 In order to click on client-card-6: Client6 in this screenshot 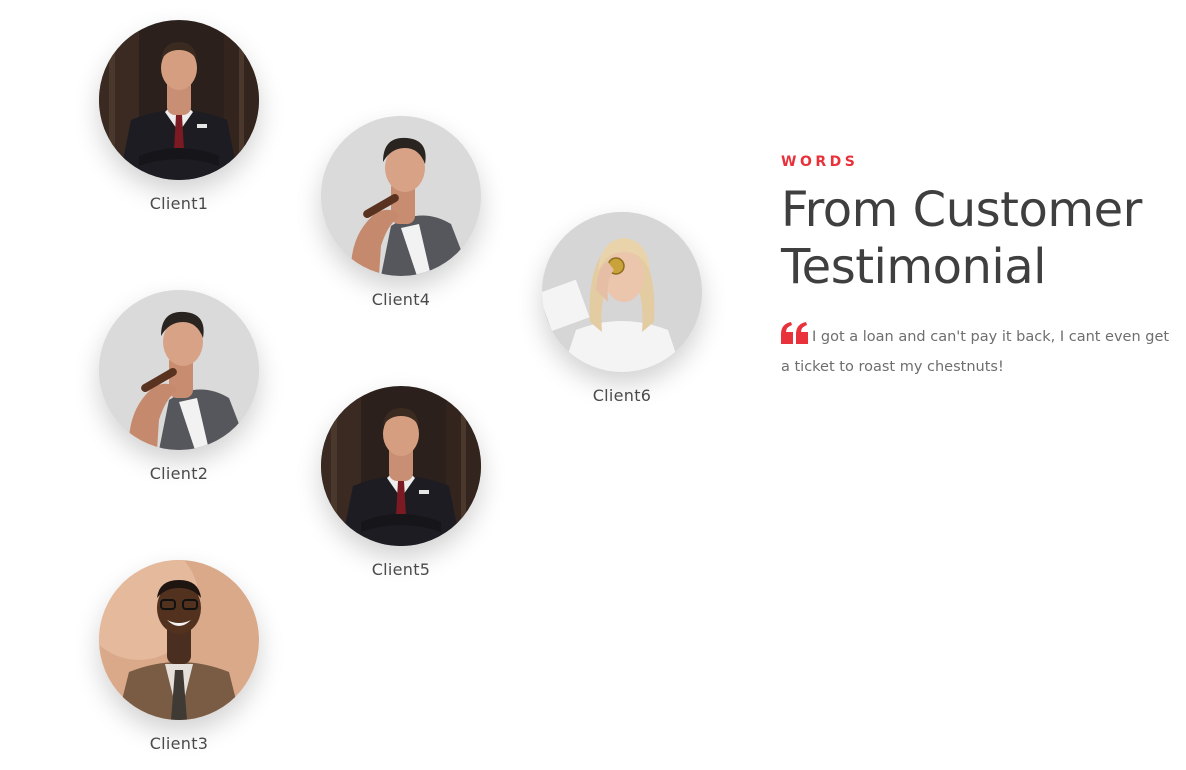, I will do `click(622, 308)`.